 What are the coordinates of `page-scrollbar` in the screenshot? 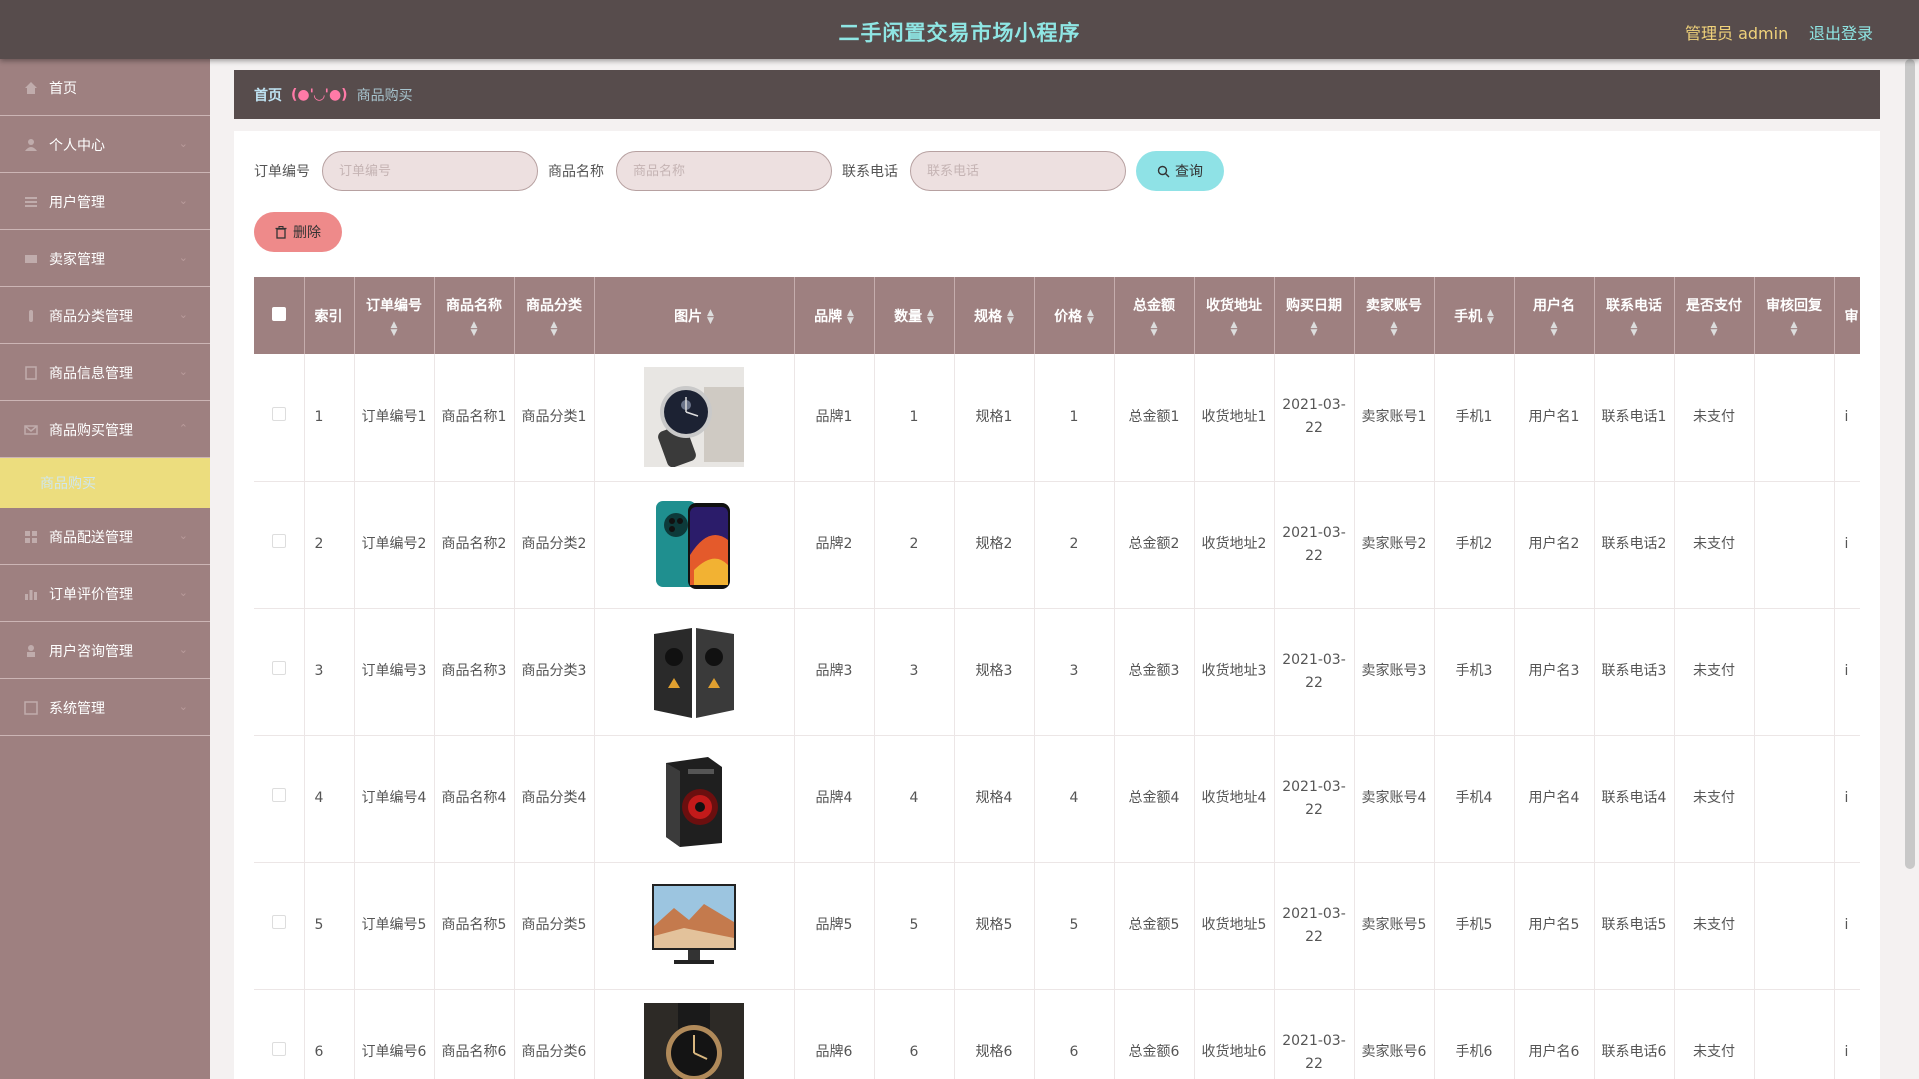 It's located at (1910, 464).